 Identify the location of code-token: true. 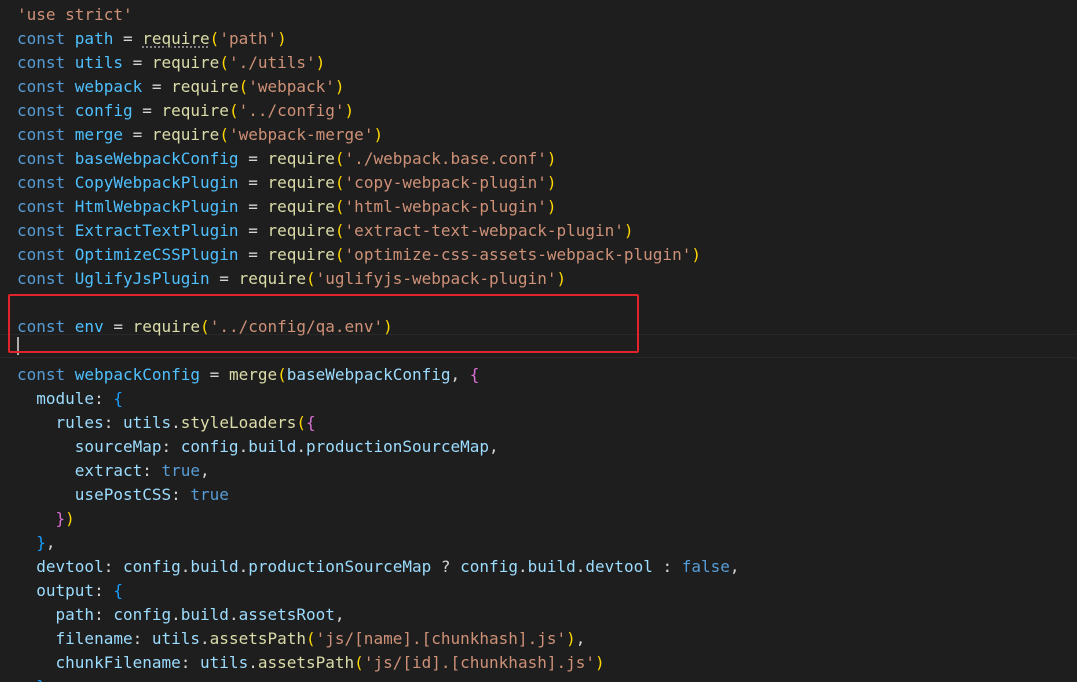
(181, 470).